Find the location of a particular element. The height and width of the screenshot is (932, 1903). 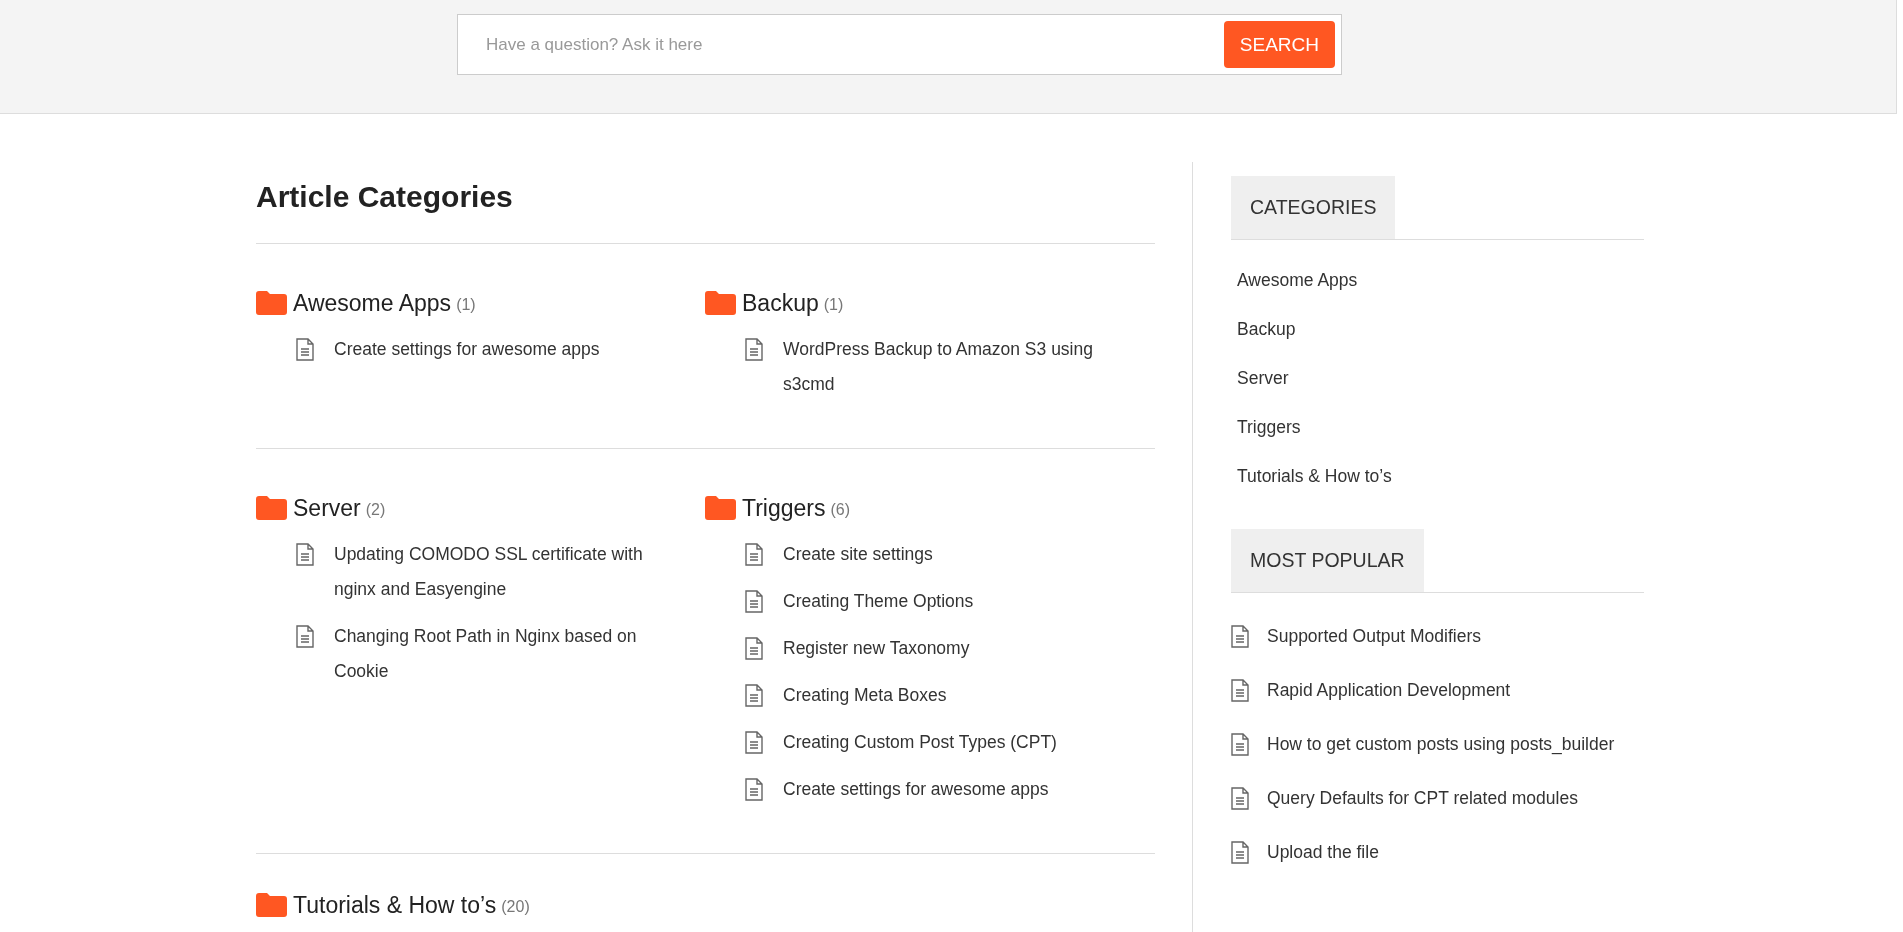

article-link: How to get custom posts using posts_builder is located at coordinates (1441, 744).